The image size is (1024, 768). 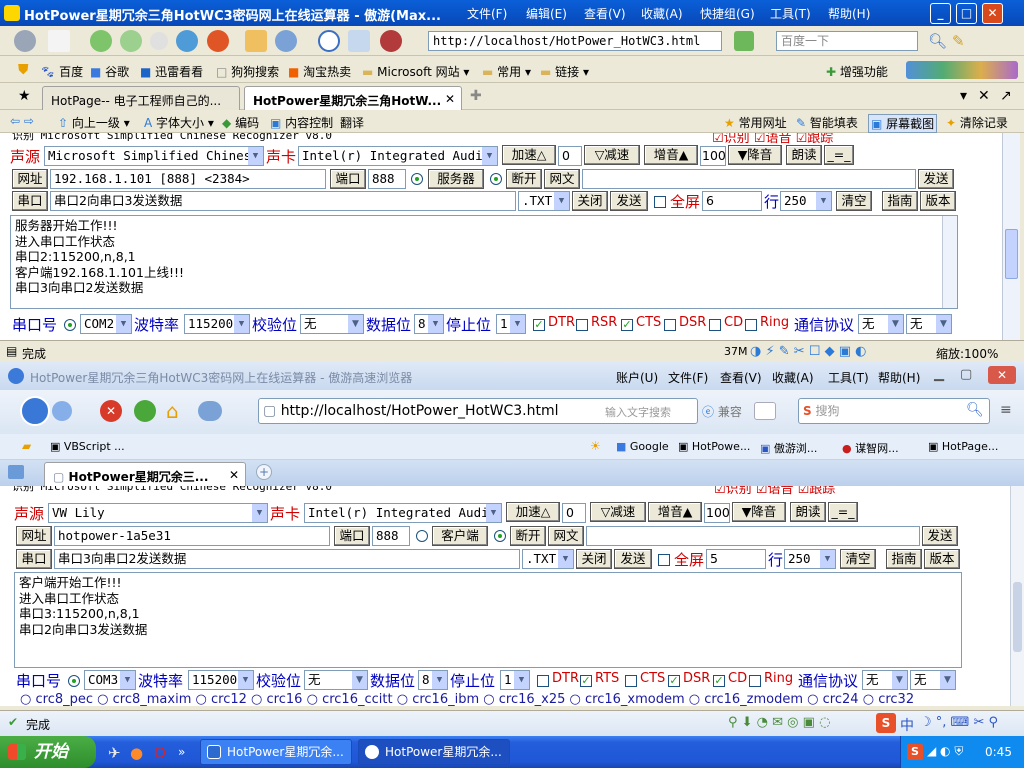 What do you see at coordinates (179, 122) in the screenshot?
I see `font-size-button: A 字体大小 ▾` at bounding box center [179, 122].